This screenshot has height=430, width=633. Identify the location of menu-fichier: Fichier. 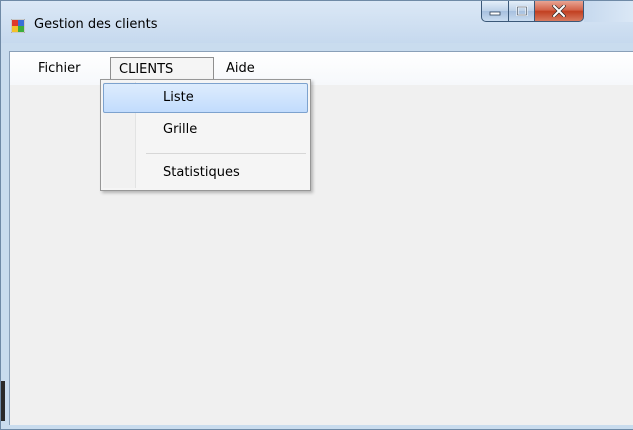
(59, 68).